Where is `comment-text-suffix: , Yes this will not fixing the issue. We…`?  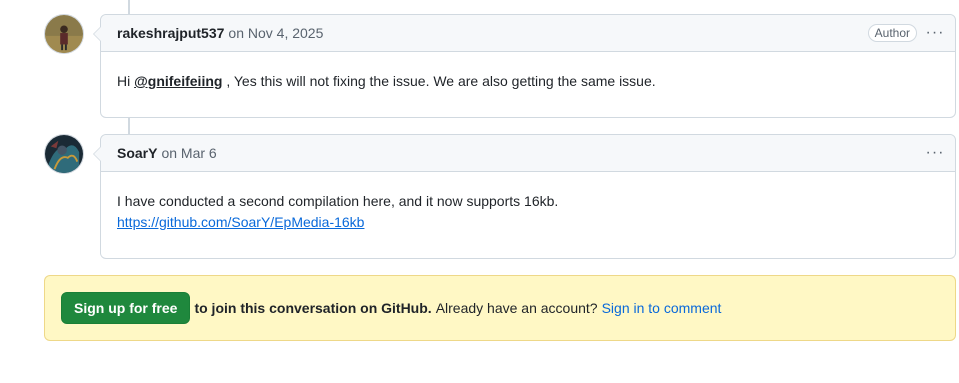 comment-text-suffix: , Yes this will not fixing the issue. We… is located at coordinates (439, 81).